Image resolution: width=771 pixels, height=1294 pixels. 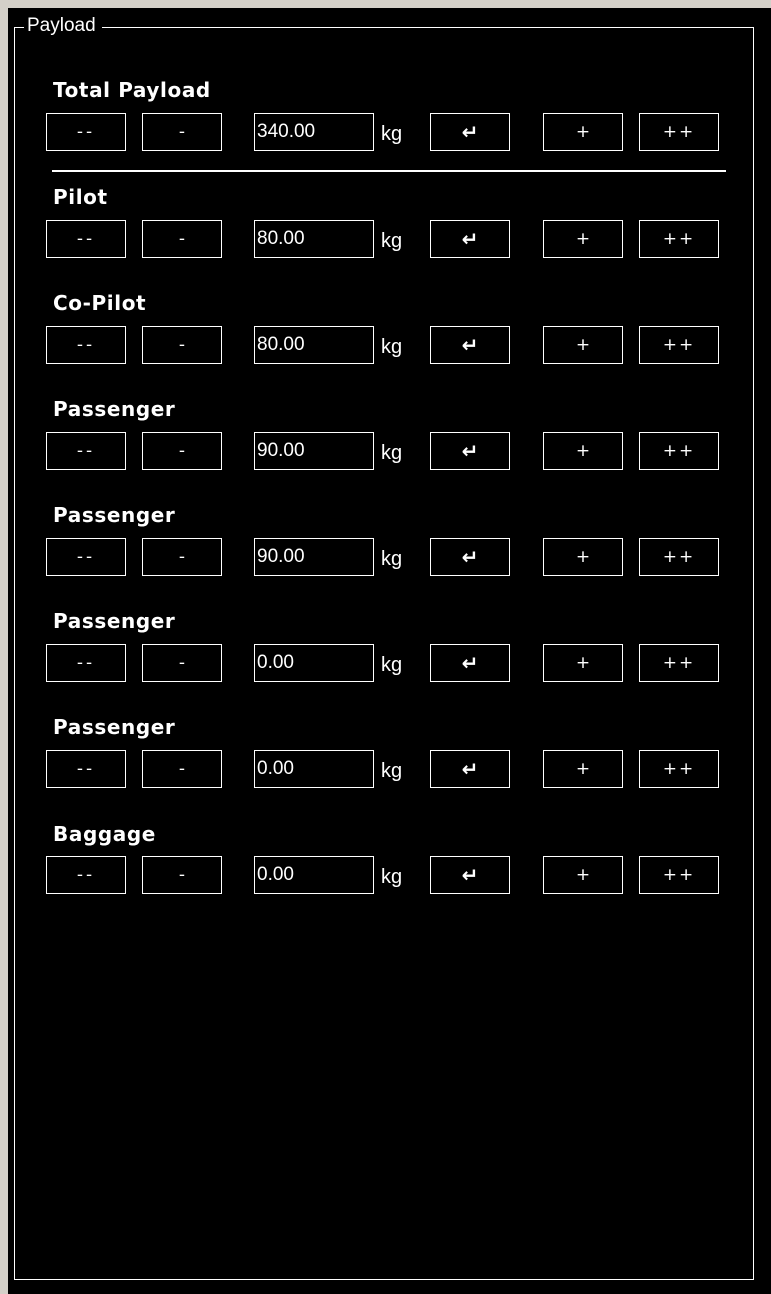 I want to click on passenger-1-decrease-large-button: --, so click(x=86, y=451).